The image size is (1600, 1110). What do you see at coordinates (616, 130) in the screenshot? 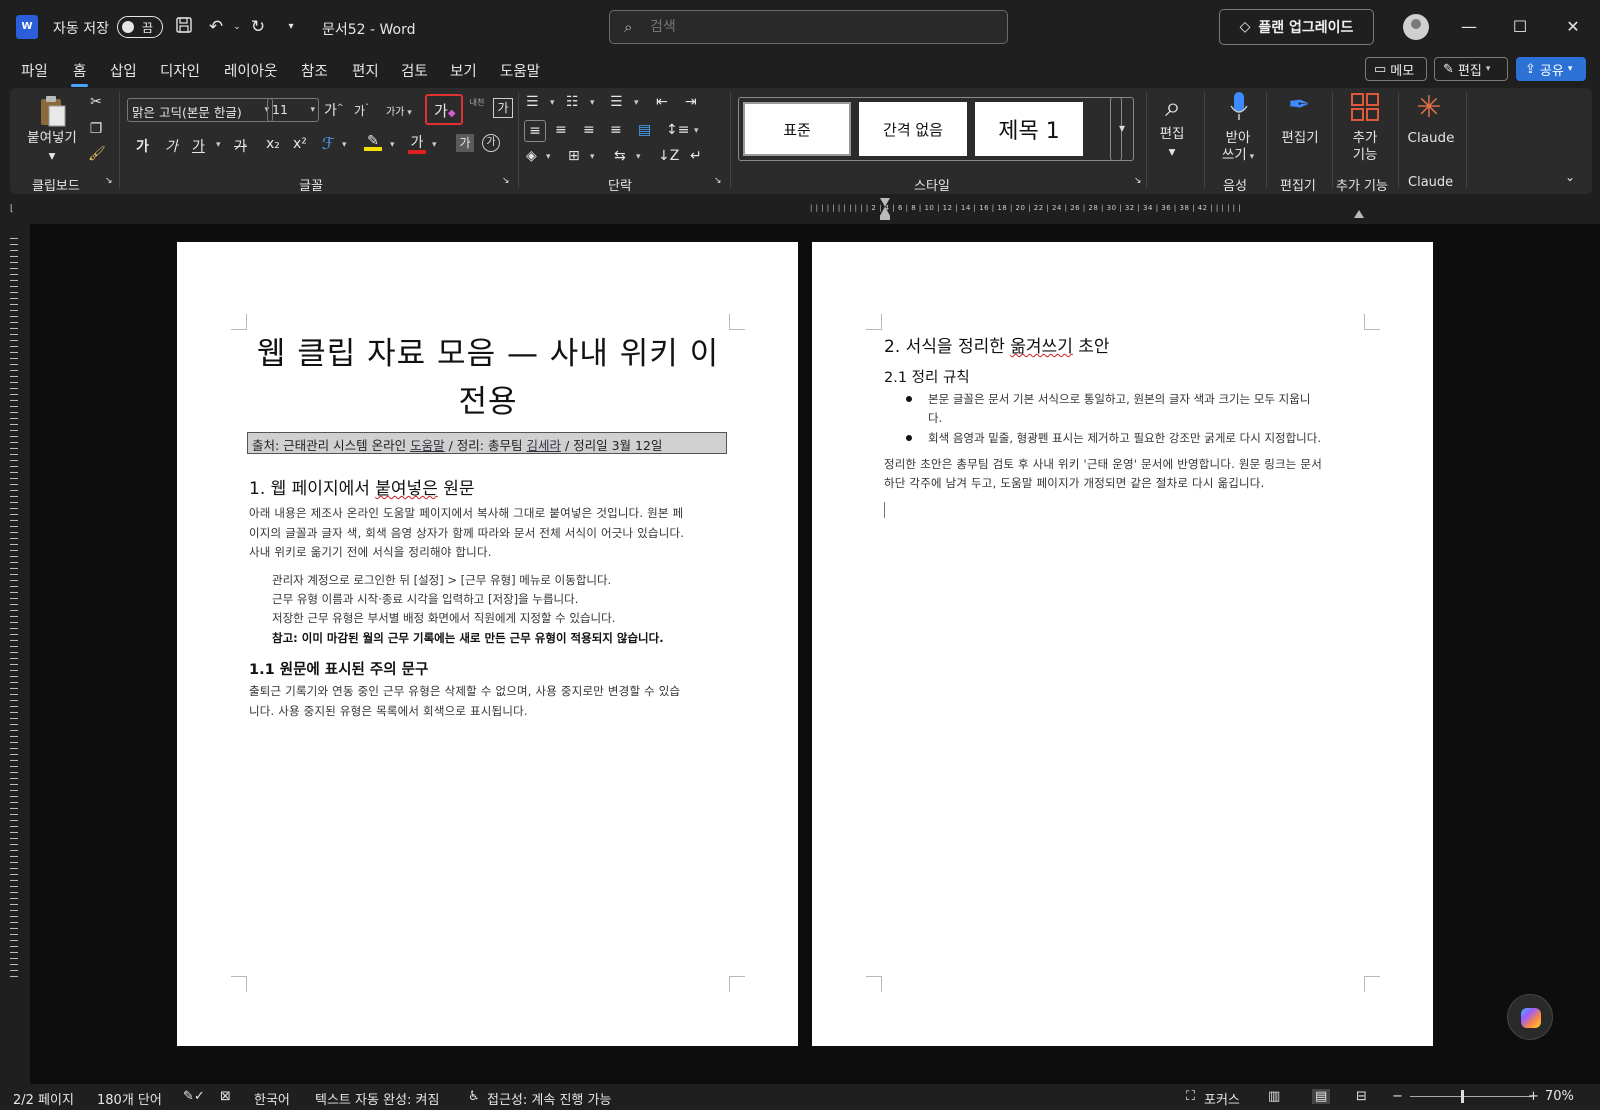
I see `justify-icon: ≡` at bounding box center [616, 130].